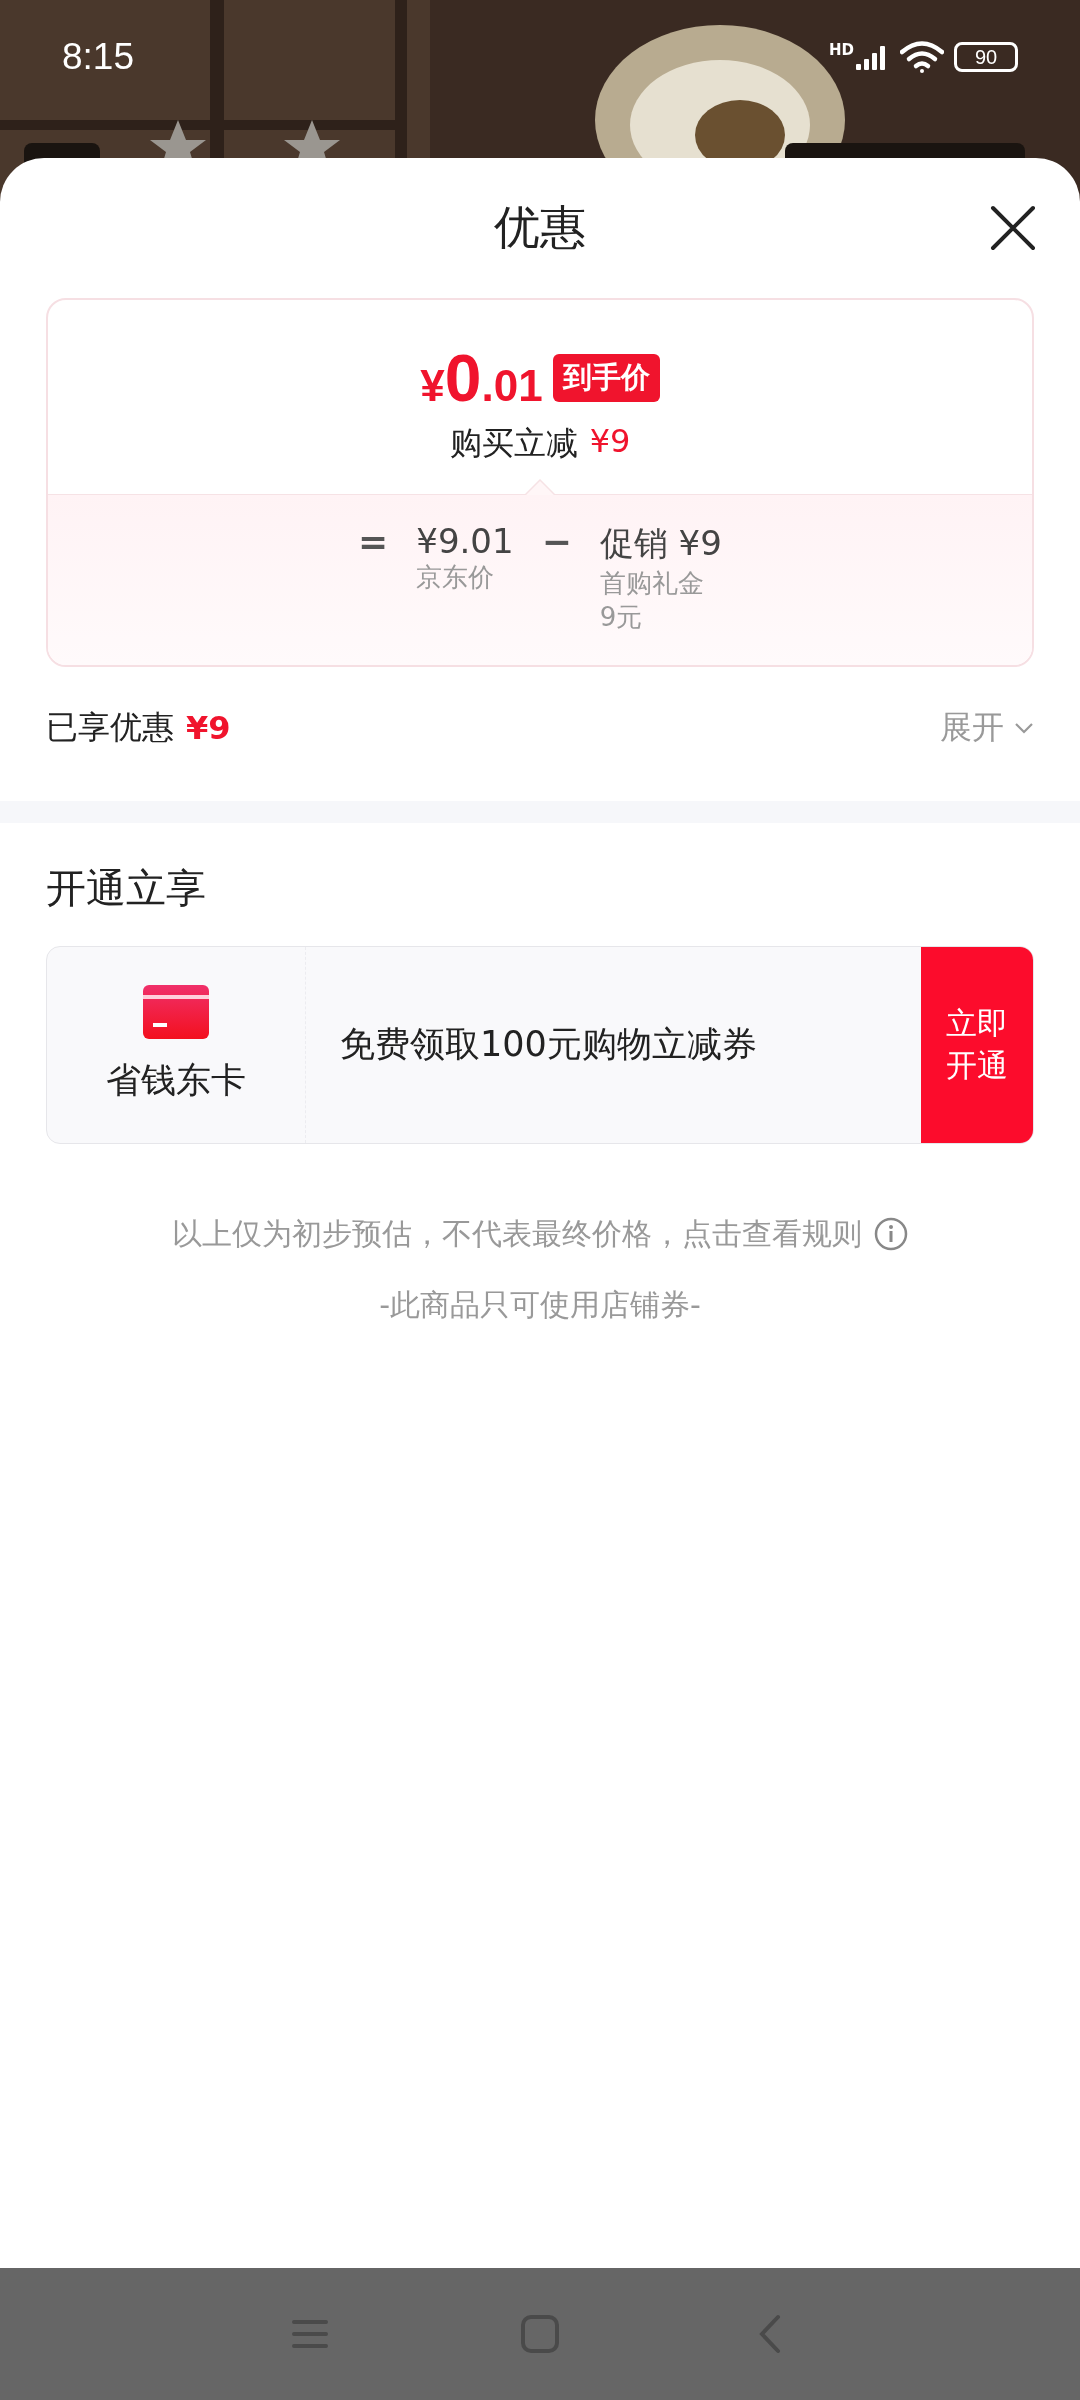 This screenshot has width=1080, height=2400. What do you see at coordinates (660, 543) in the screenshot?
I see `price-term: 促销 ¥9` at bounding box center [660, 543].